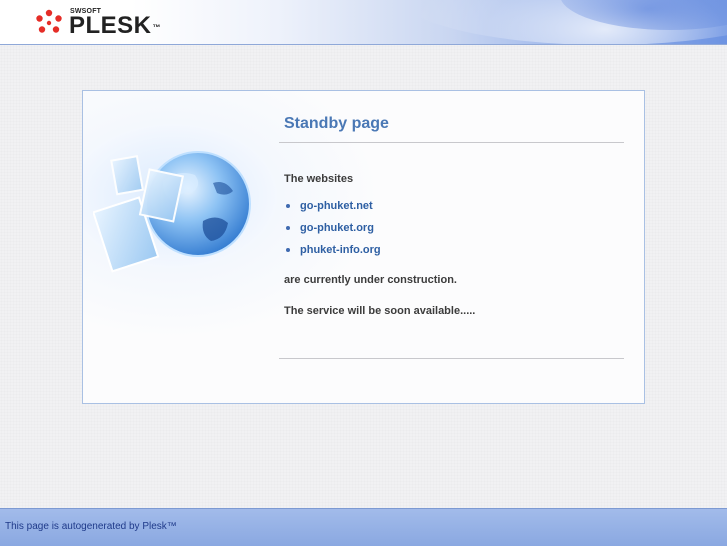  What do you see at coordinates (451, 142) in the screenshot?
I see `title-divider` at bounding box center [451, 142].